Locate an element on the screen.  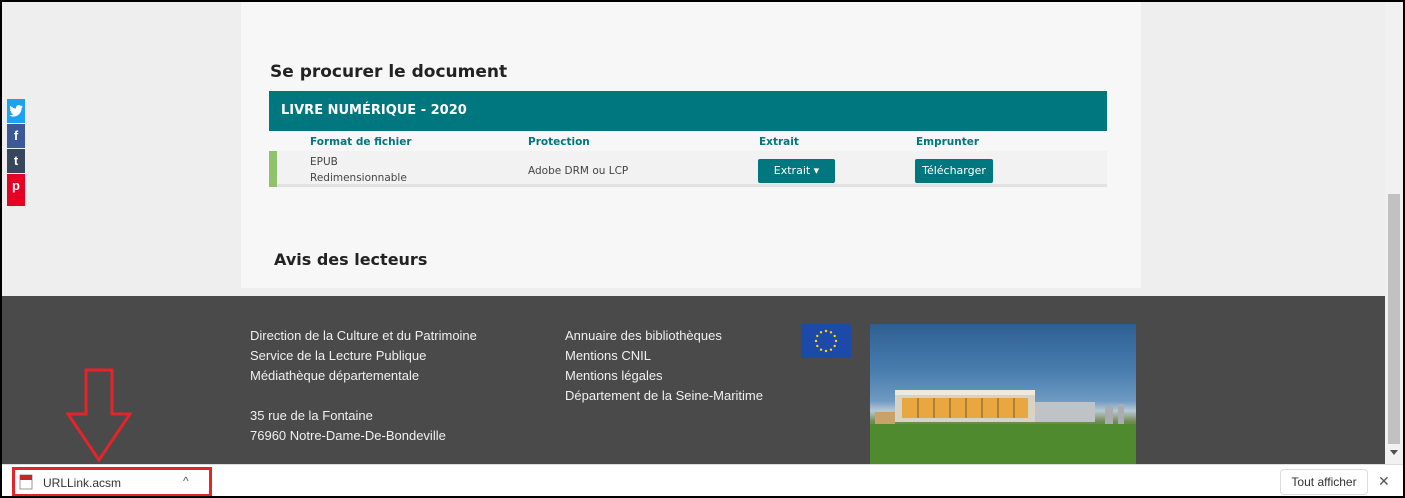
footer-link-directory: Annuaire des bibliothèques is located at coordinates (664, 336).